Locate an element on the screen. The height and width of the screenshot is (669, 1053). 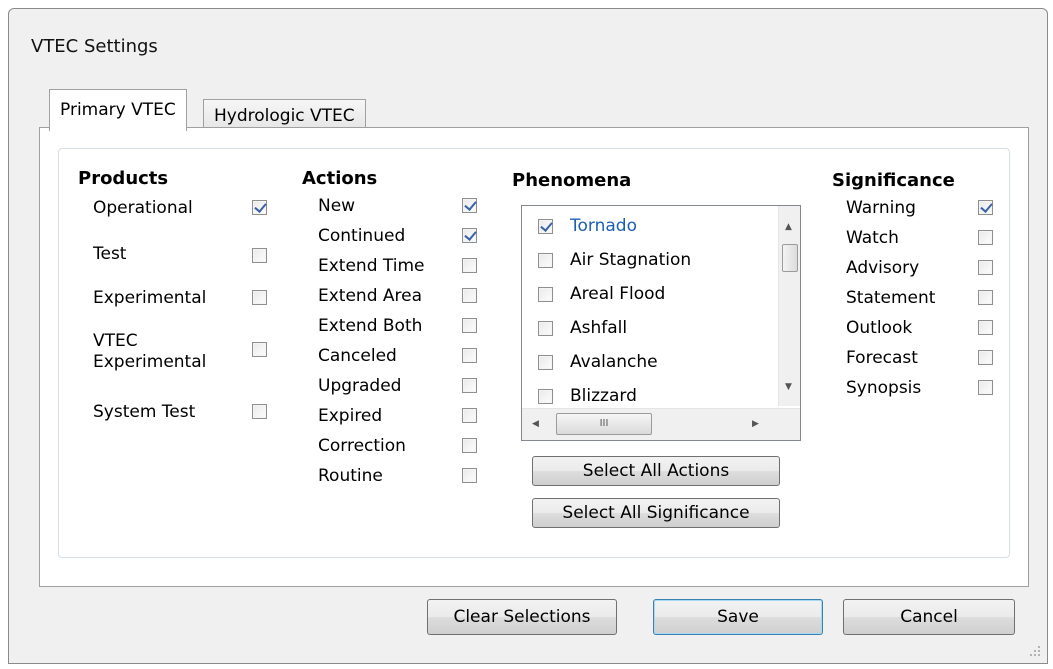
significance-checkbox-watch is located at coordinates (985, 237).